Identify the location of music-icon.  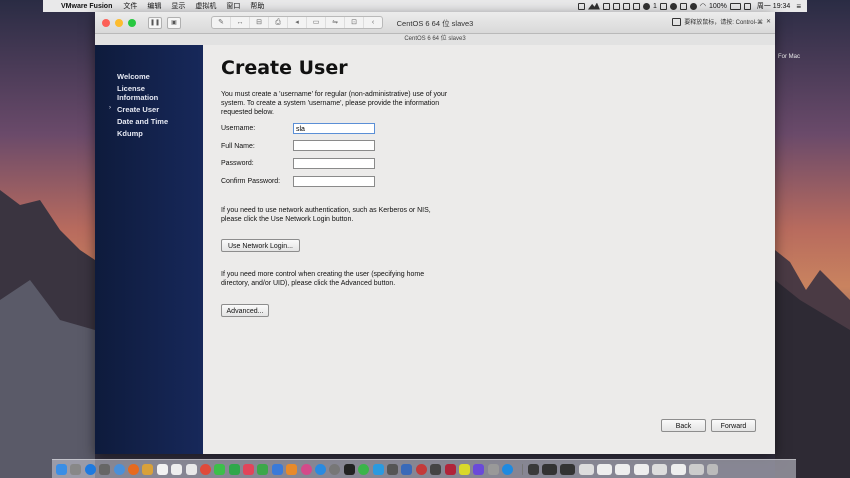
(249, 469).